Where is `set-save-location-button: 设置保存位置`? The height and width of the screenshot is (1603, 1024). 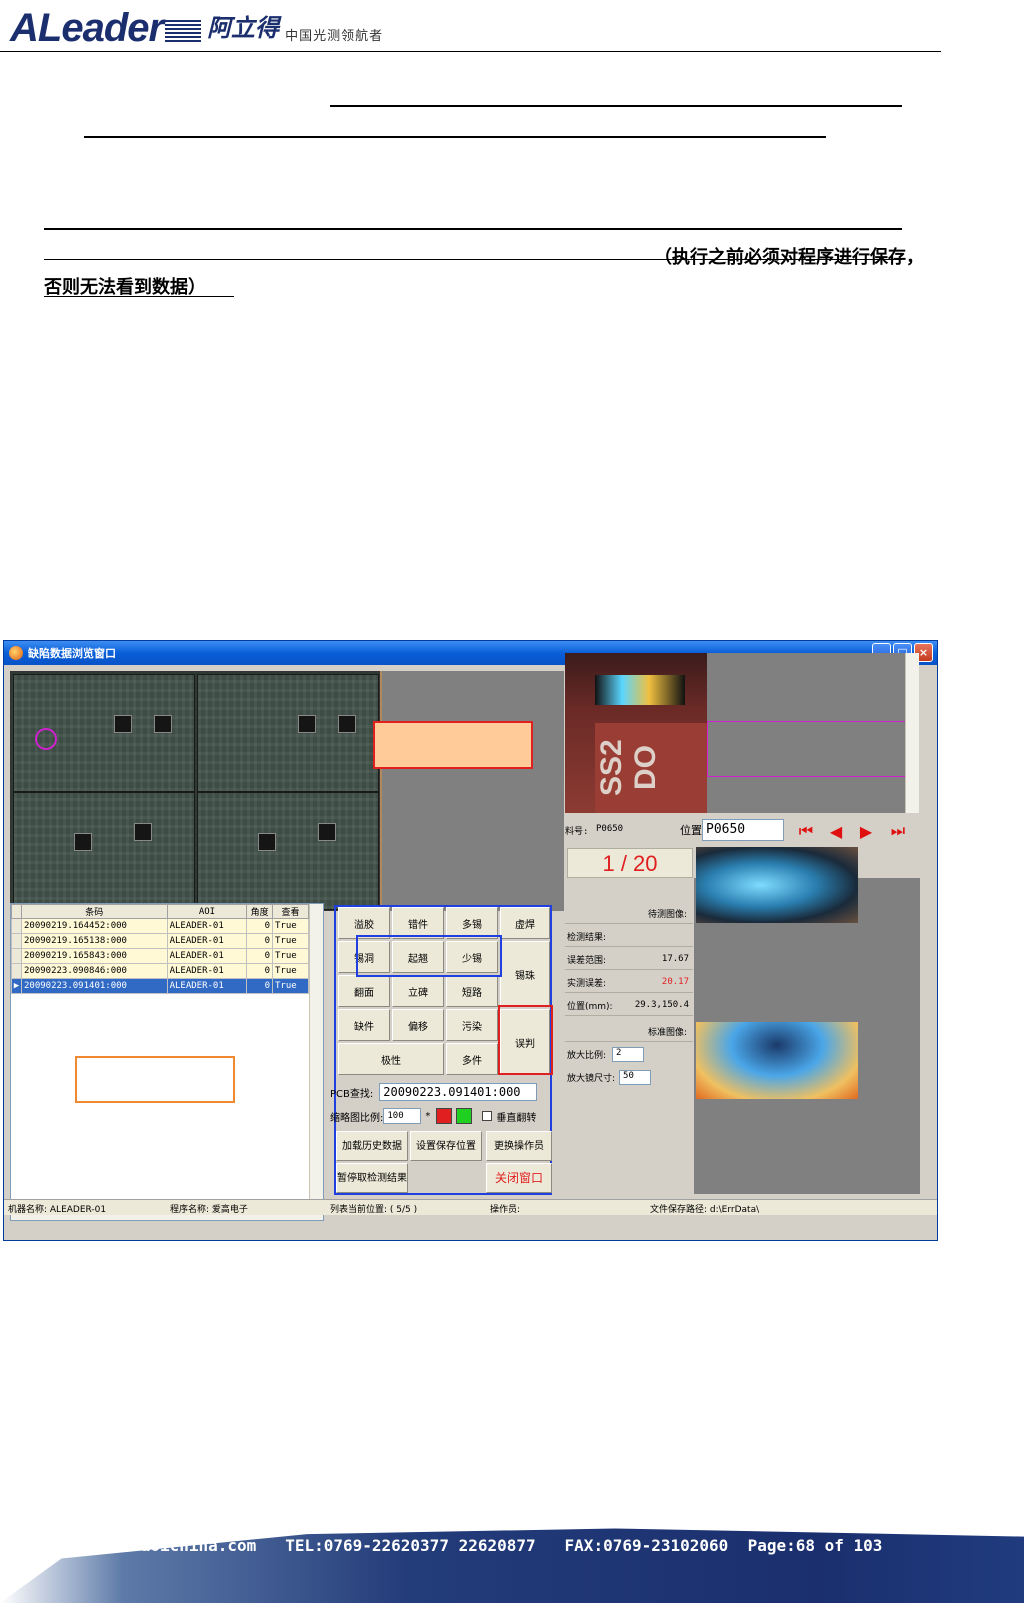 set-save-location-button: 设置保存位置 is located at coordinates (446, 1146).